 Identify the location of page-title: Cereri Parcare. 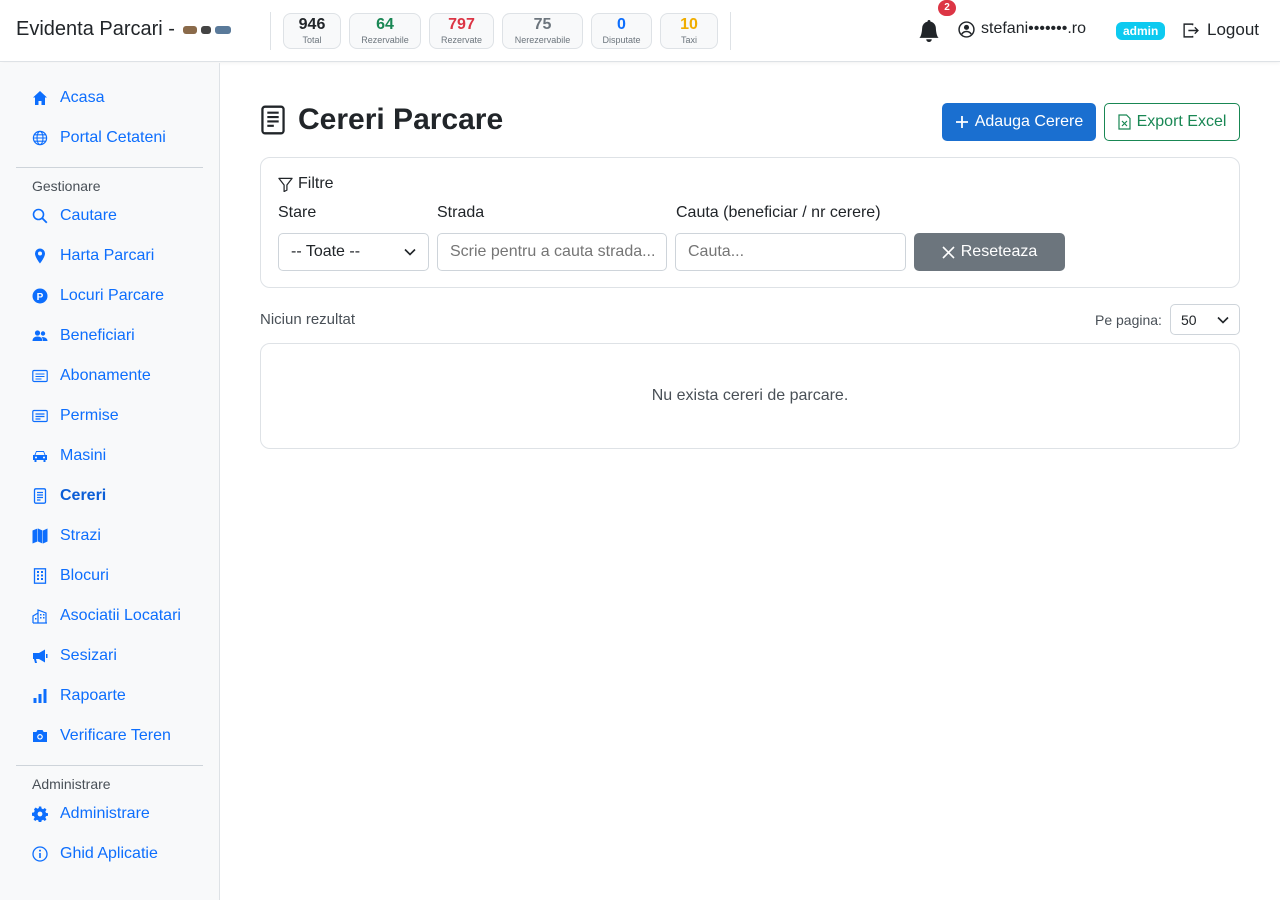
(381, 120).